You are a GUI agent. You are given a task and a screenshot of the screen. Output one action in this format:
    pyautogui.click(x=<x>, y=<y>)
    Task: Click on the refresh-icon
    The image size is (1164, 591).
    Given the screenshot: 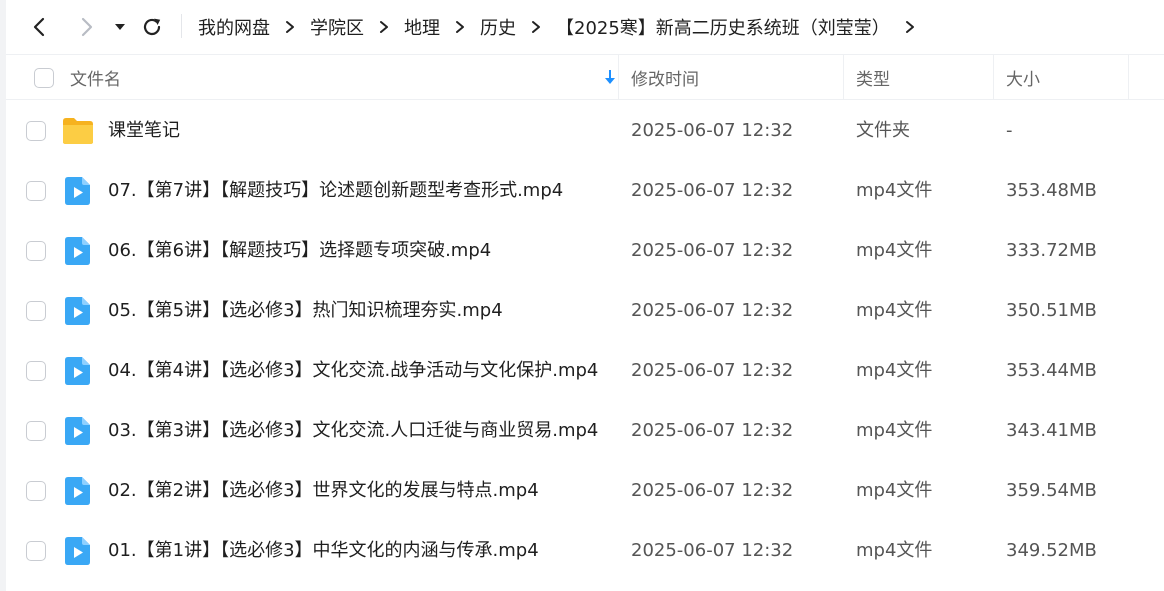 What is the action you would take?
    pyautogui.click(x=152, y=27)
    